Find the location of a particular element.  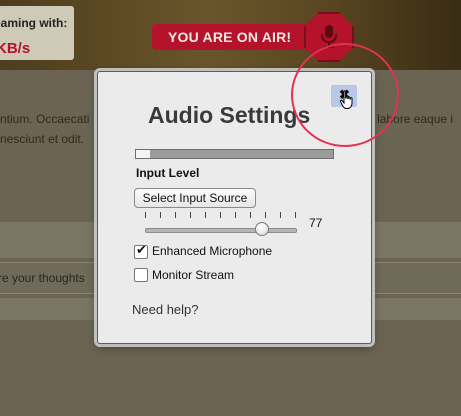

text-line-2-left: nesciunt et odit. is located at coordinates (42, 139).